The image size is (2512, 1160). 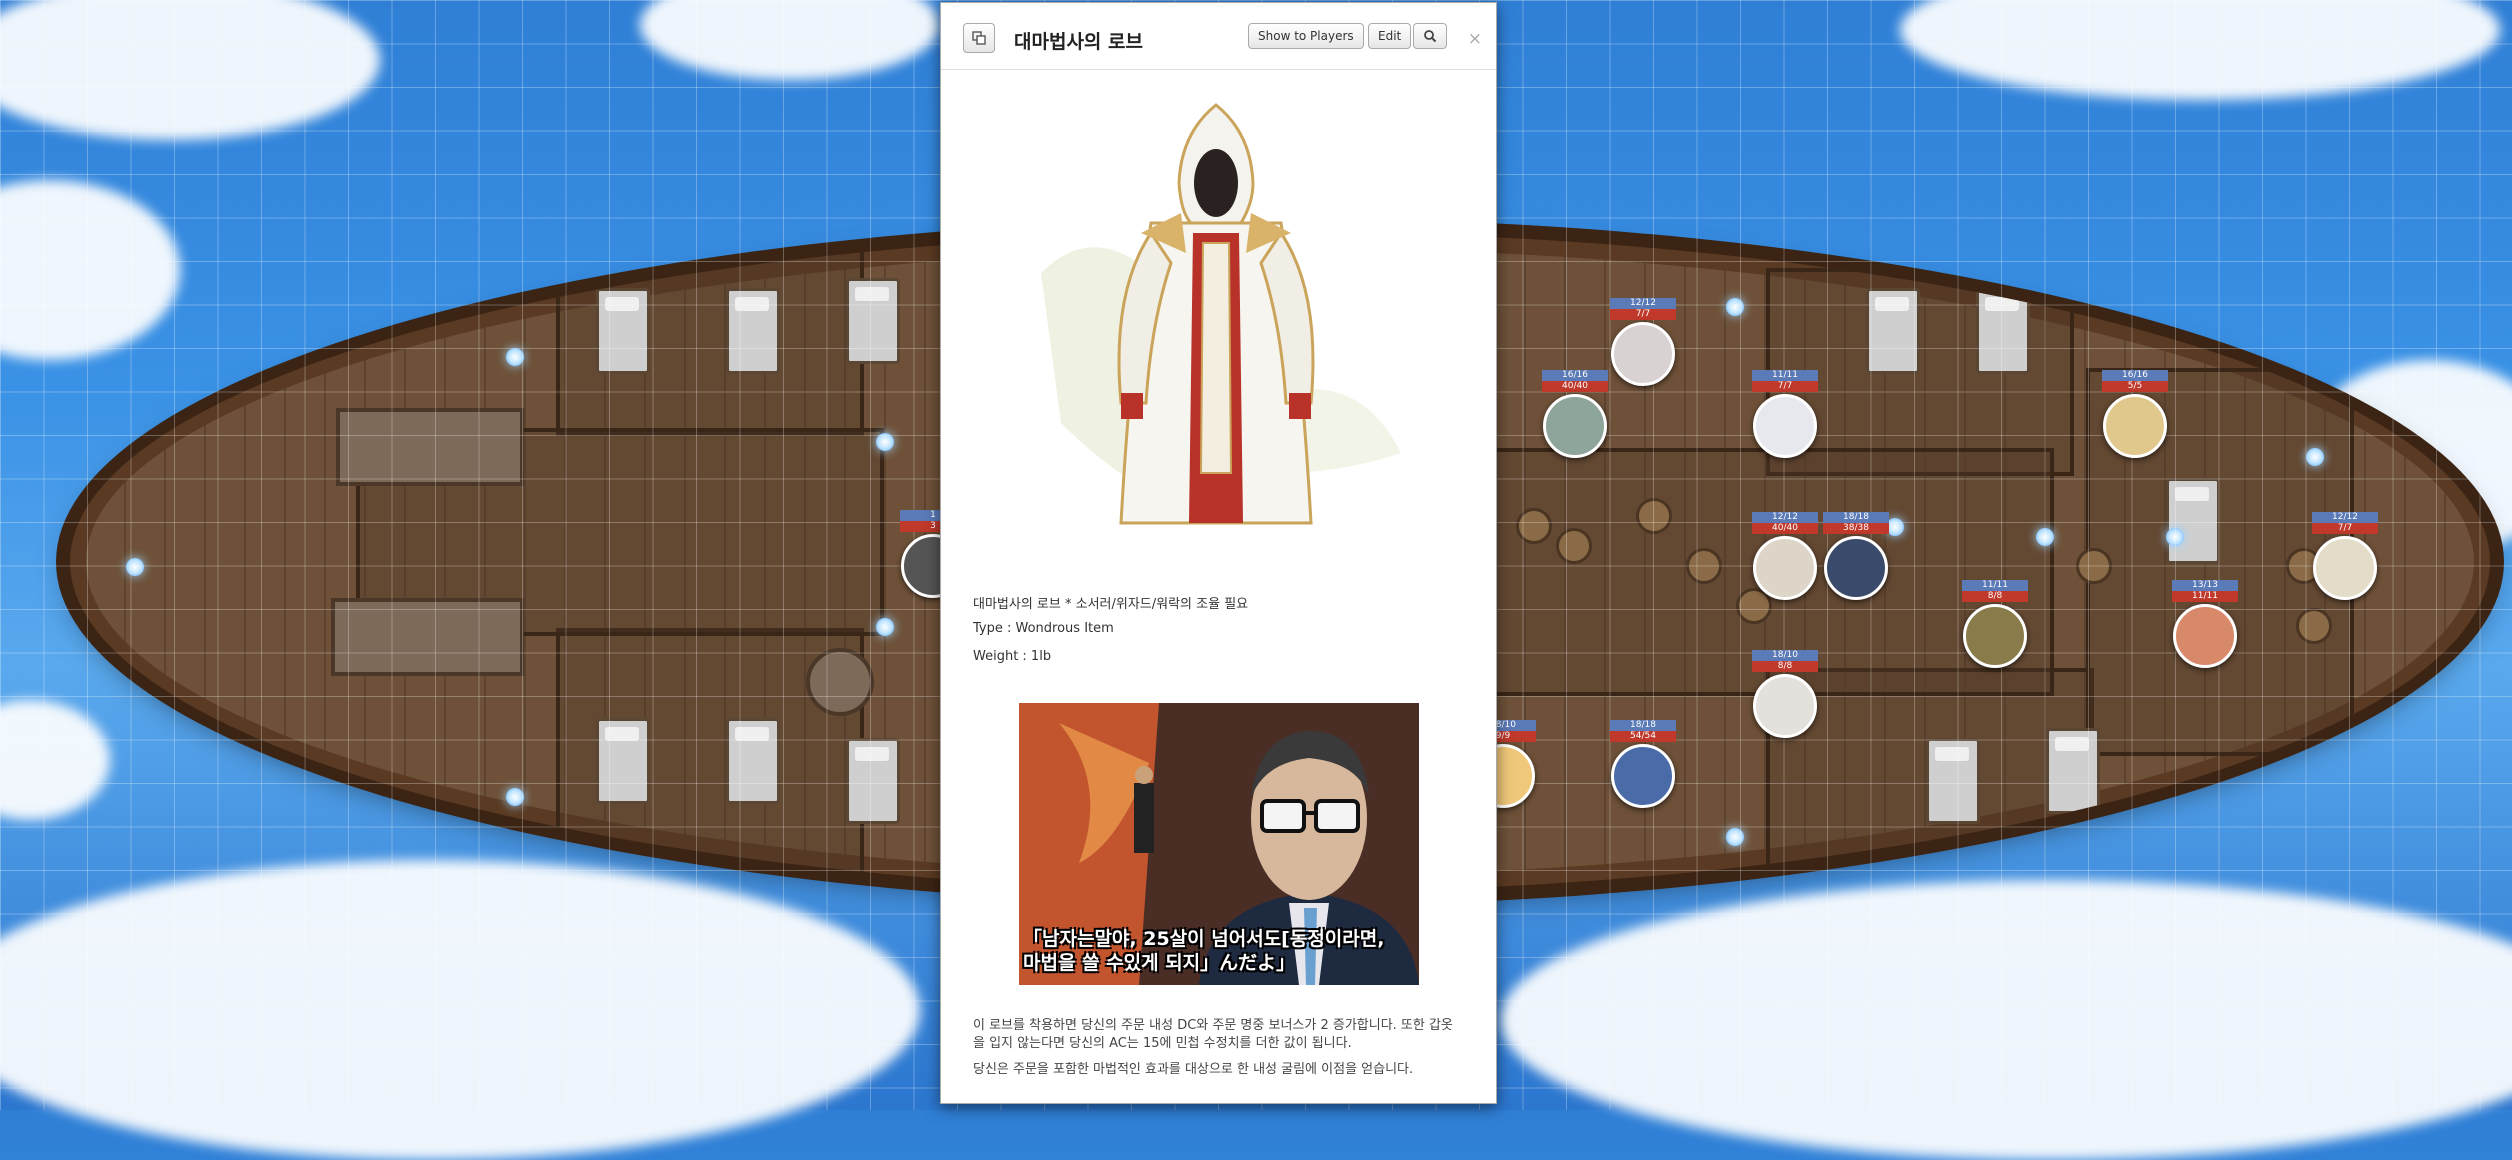 What do you see at coordinates (1111, 604) in the screenshot?
I see `item-name-line: 대마법사의 로브 * 소서러/위자드/워락의 조율 필요` at bounding box center [1111, 604].